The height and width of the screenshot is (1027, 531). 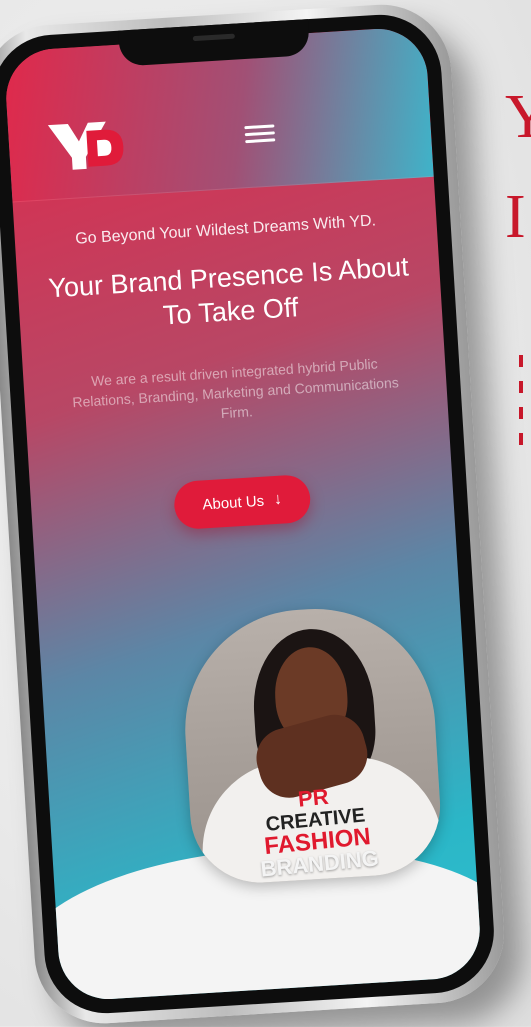 I want to click on arrow-down-icon: ↓, so click(x=278, y=499).